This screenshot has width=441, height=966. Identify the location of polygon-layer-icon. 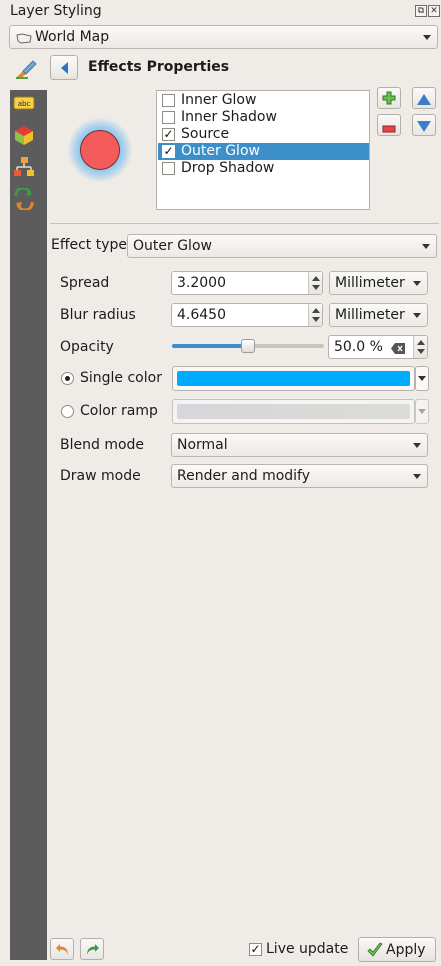
(24, 38).